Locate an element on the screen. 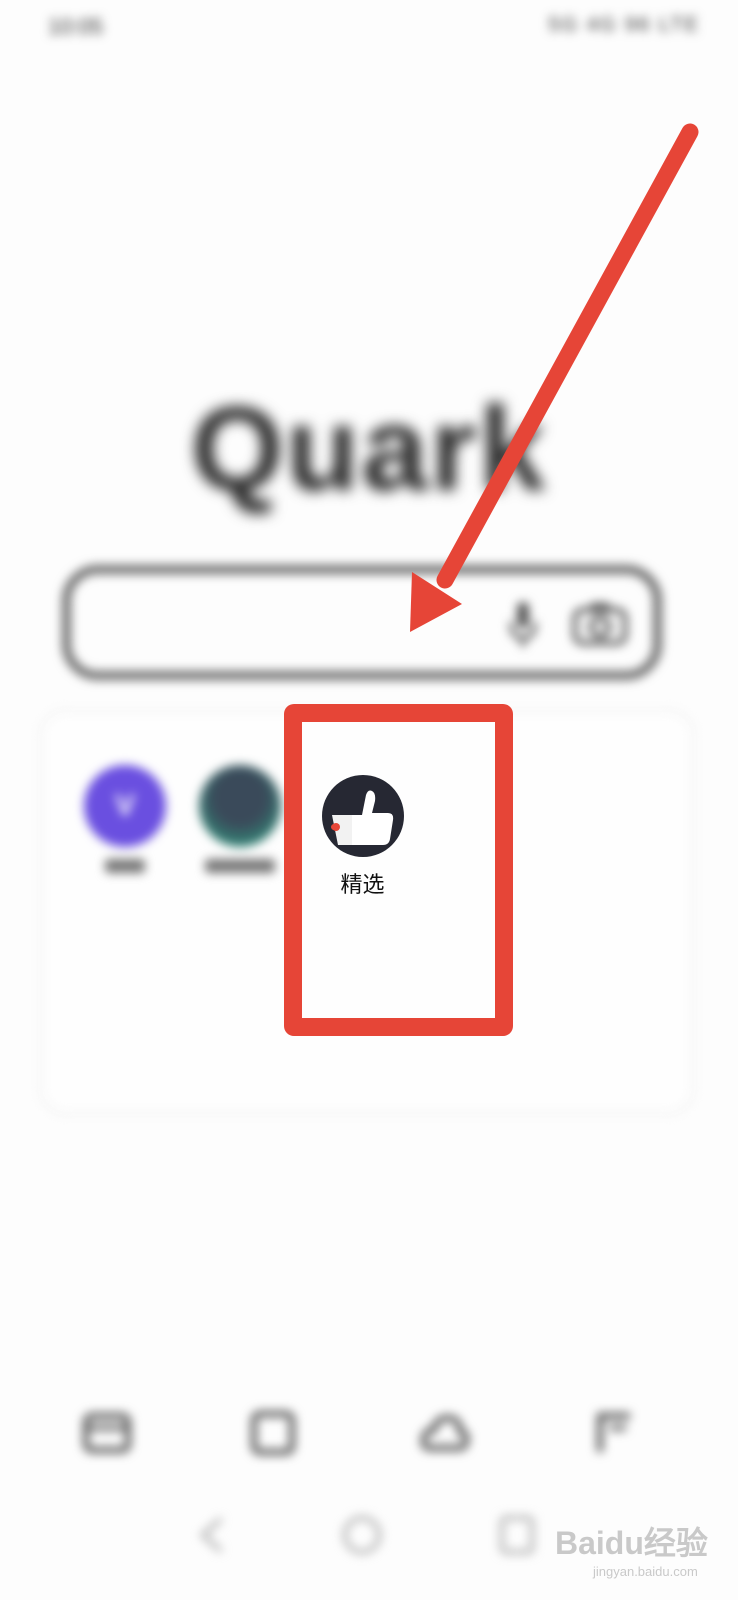 The height and width of the screenshot is (1600, 738). app-icon-letter: V is located at coordinates (124, 805).